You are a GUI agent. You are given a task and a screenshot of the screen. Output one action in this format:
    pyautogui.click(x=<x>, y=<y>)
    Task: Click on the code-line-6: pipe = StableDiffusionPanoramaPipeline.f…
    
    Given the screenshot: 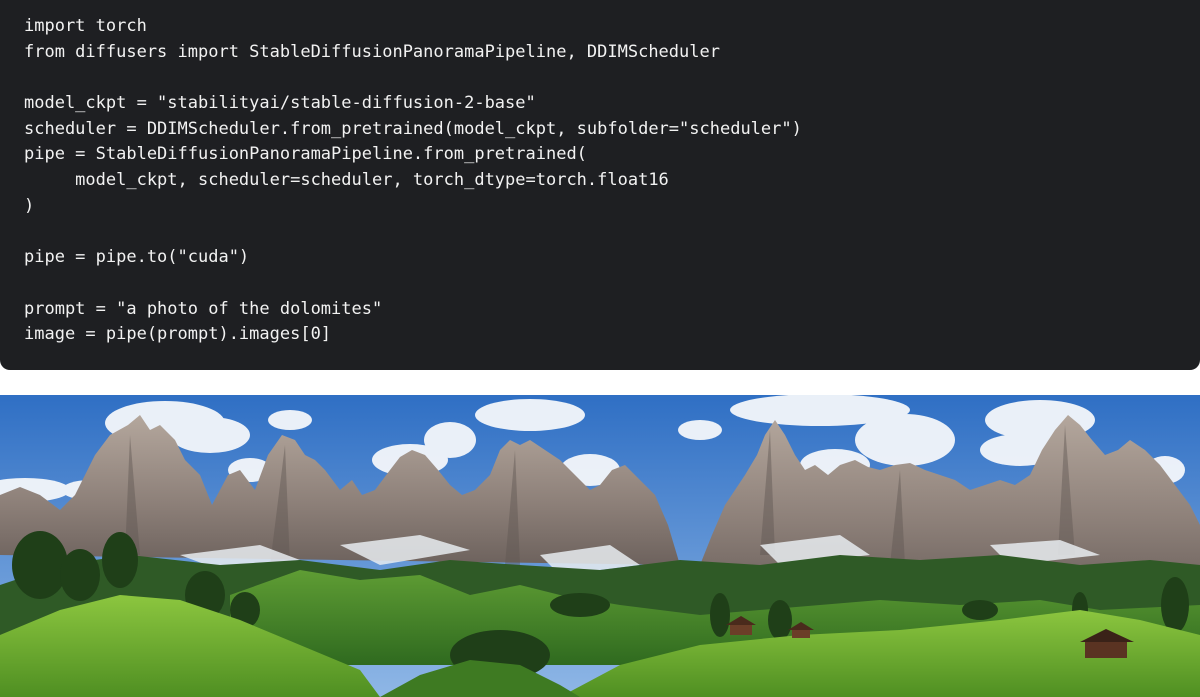 What is the action you would take?
    pyautogui.click(x=305, y=154)
    